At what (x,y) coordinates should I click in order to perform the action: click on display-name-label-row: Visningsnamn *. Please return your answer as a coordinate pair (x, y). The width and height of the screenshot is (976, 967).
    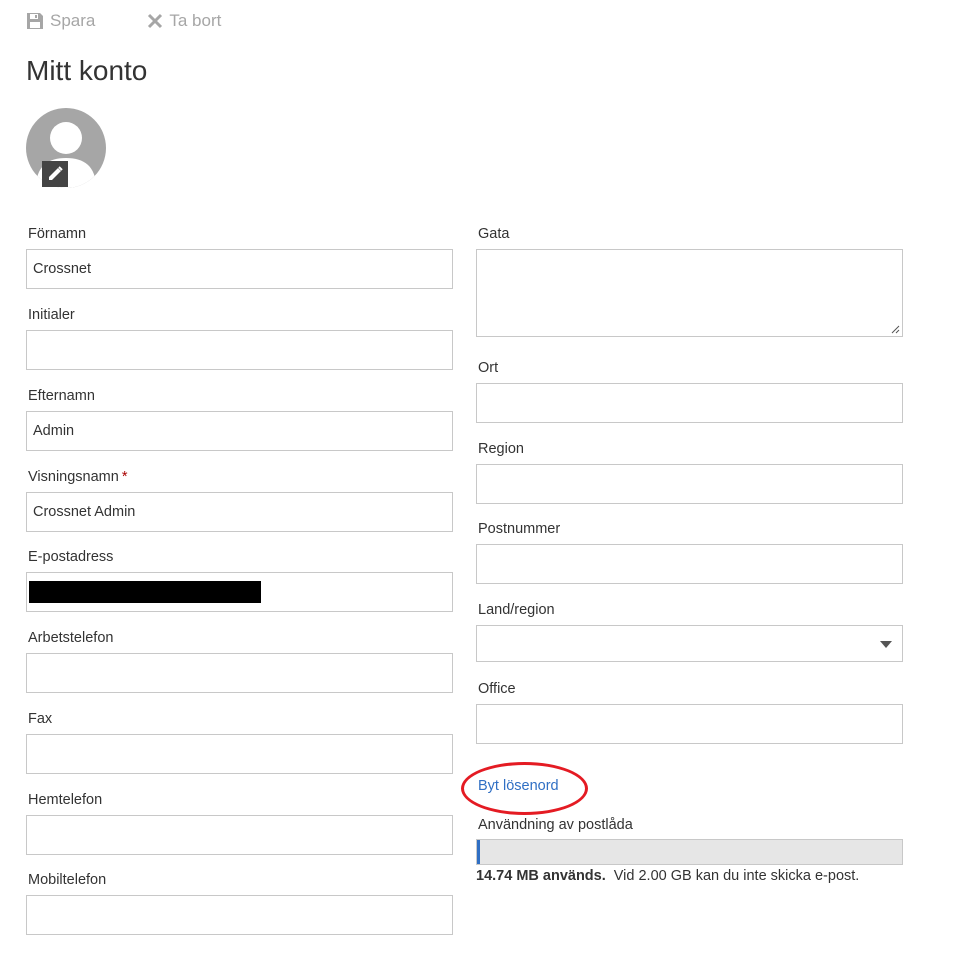
    Looking at the image, I should click on (239, 477).